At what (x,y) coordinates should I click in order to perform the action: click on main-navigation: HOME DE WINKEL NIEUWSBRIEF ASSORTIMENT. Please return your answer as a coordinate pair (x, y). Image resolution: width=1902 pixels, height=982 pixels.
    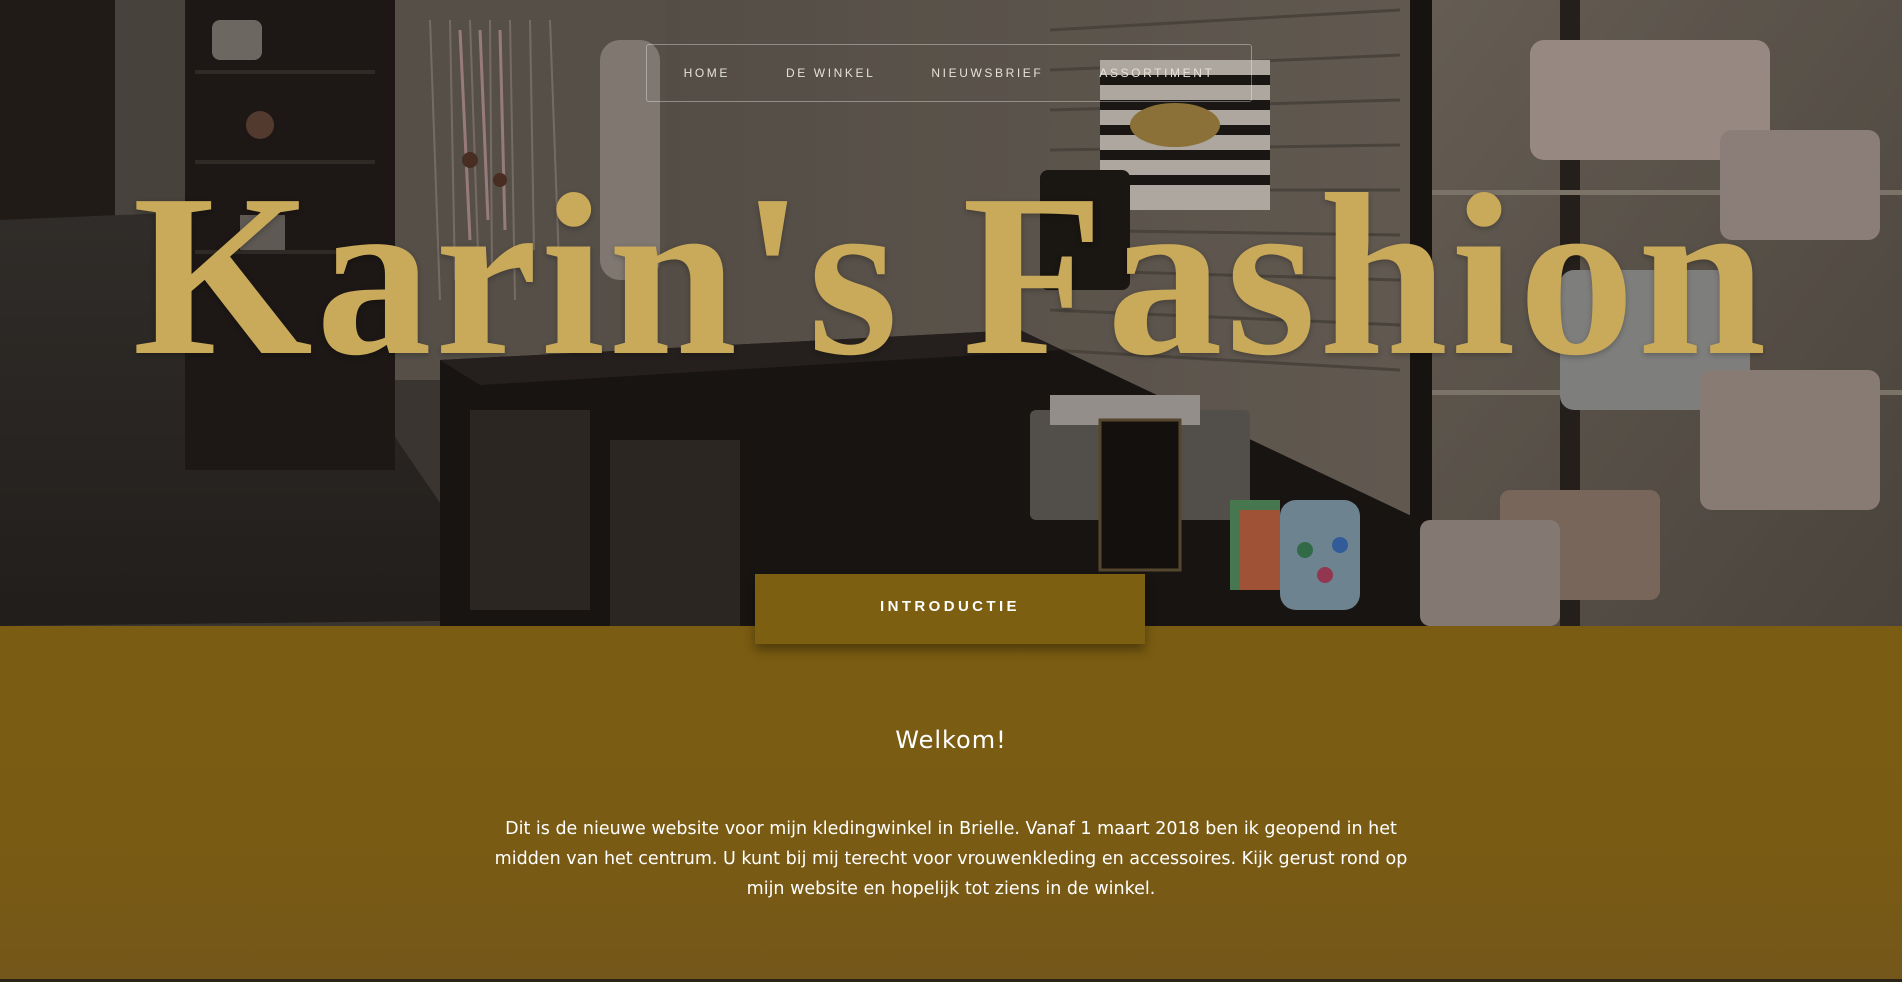
    Looking at the image, I should click on (949, 73).